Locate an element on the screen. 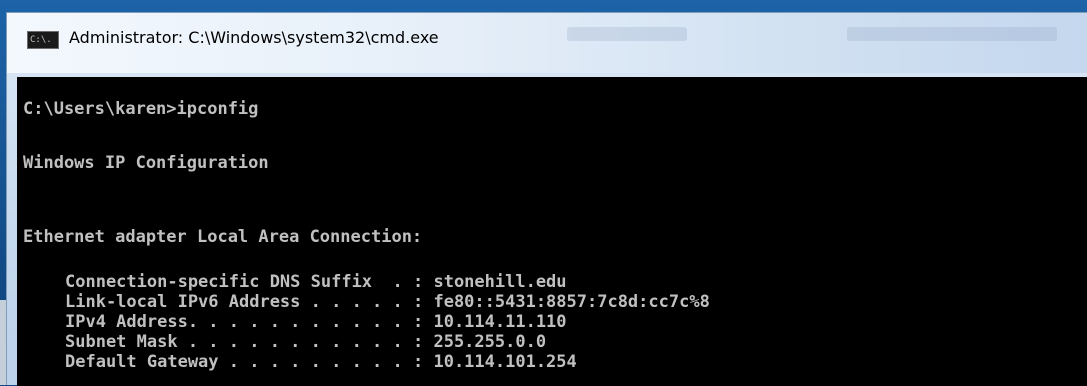 Image resolution: width=1087 pixels, height=386 pixels. entry-value: 10.114.11.110 is located at coordinates (500, 322).